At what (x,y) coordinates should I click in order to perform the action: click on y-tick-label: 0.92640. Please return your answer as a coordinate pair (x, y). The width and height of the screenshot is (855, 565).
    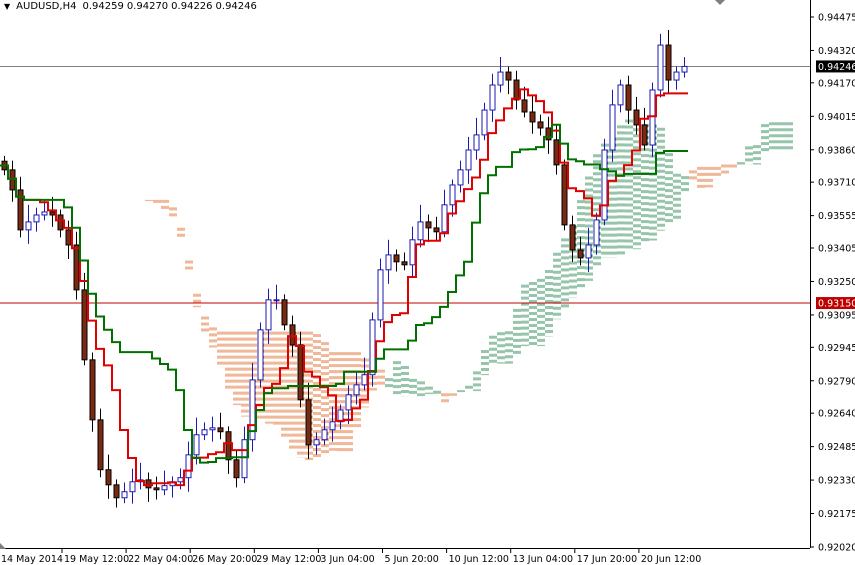
    Looking at the image, I should click on (836, 414).